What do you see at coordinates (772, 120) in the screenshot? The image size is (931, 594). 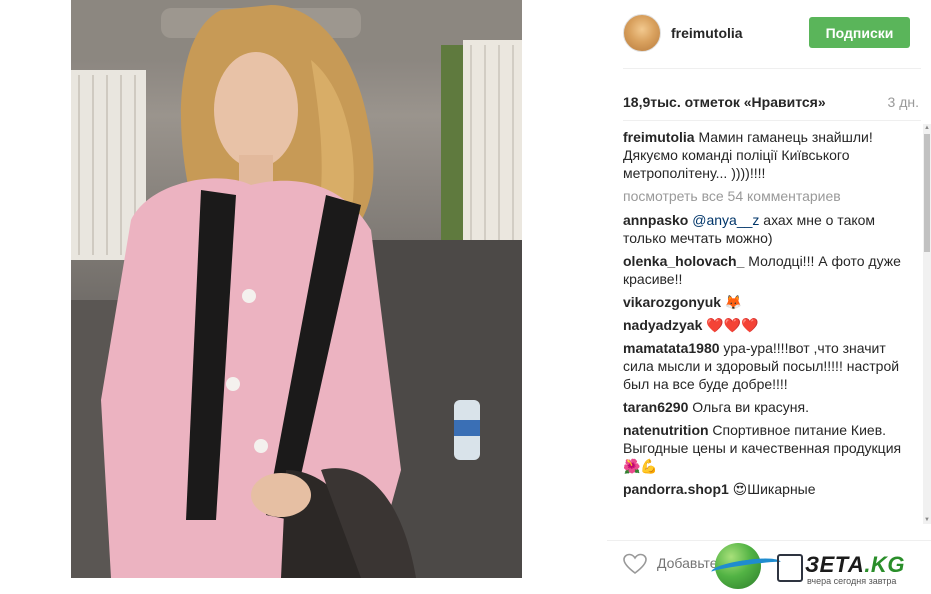 I see `likes-divider` at bounding box center [772, 120].